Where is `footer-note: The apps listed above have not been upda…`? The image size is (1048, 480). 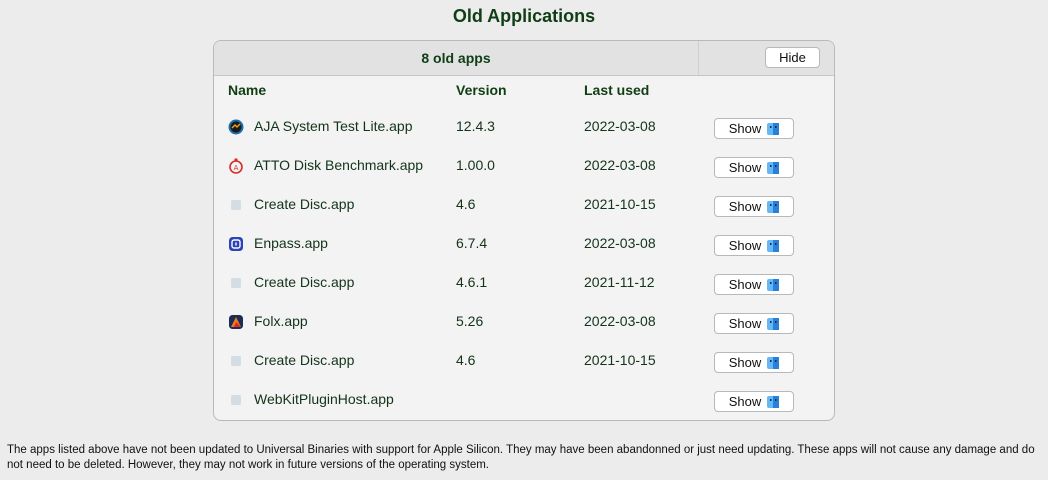 footer-note: The apps listed above have not been upda… is located at coordinates (521, 457).